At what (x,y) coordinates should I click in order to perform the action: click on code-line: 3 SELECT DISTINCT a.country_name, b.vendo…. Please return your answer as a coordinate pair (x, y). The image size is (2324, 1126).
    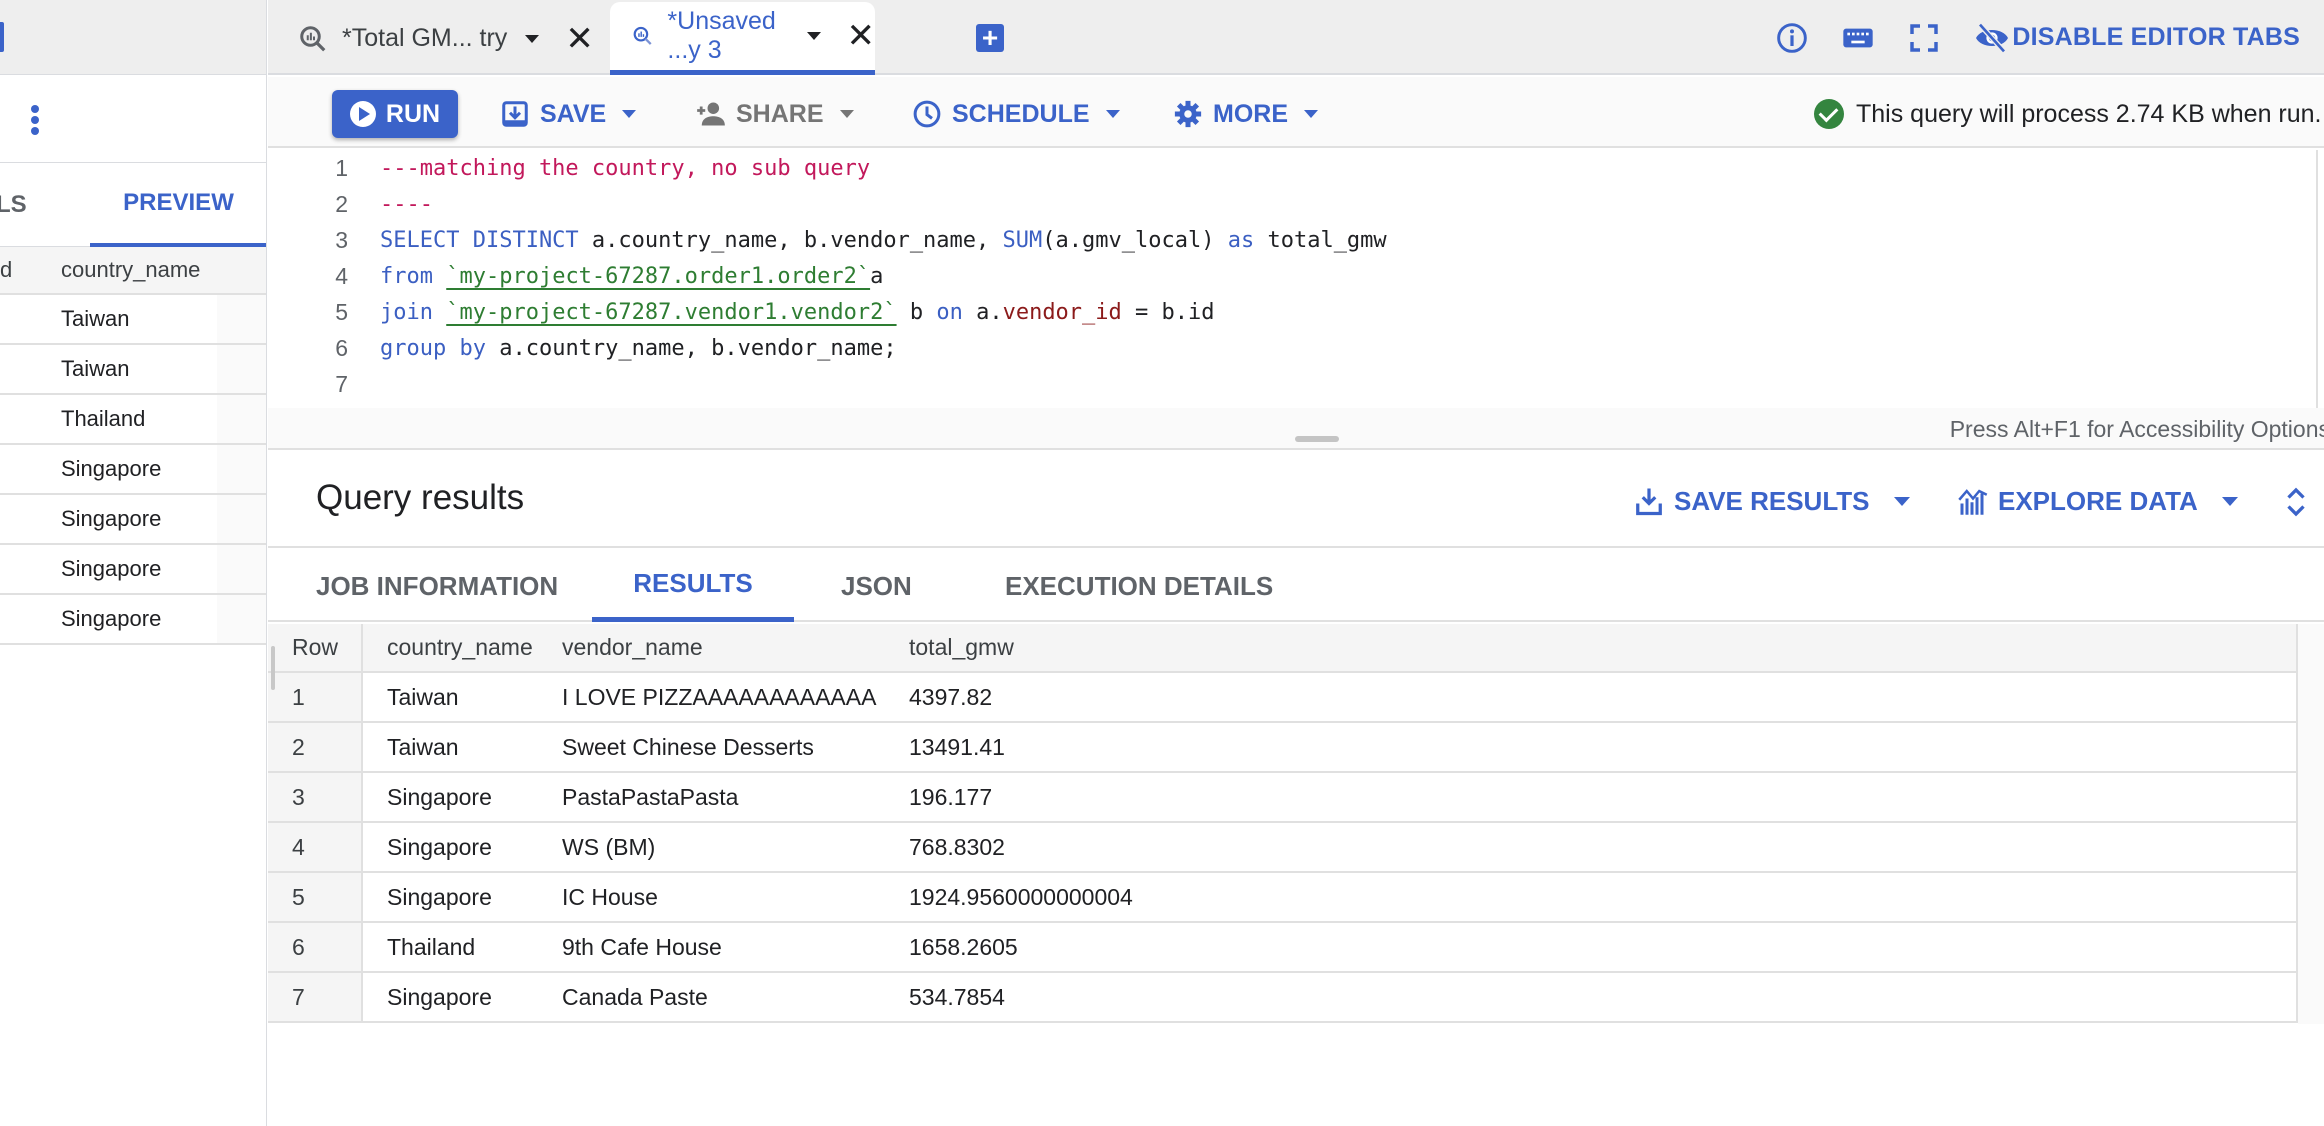
    Looking at the image, I should click on (827, 240).